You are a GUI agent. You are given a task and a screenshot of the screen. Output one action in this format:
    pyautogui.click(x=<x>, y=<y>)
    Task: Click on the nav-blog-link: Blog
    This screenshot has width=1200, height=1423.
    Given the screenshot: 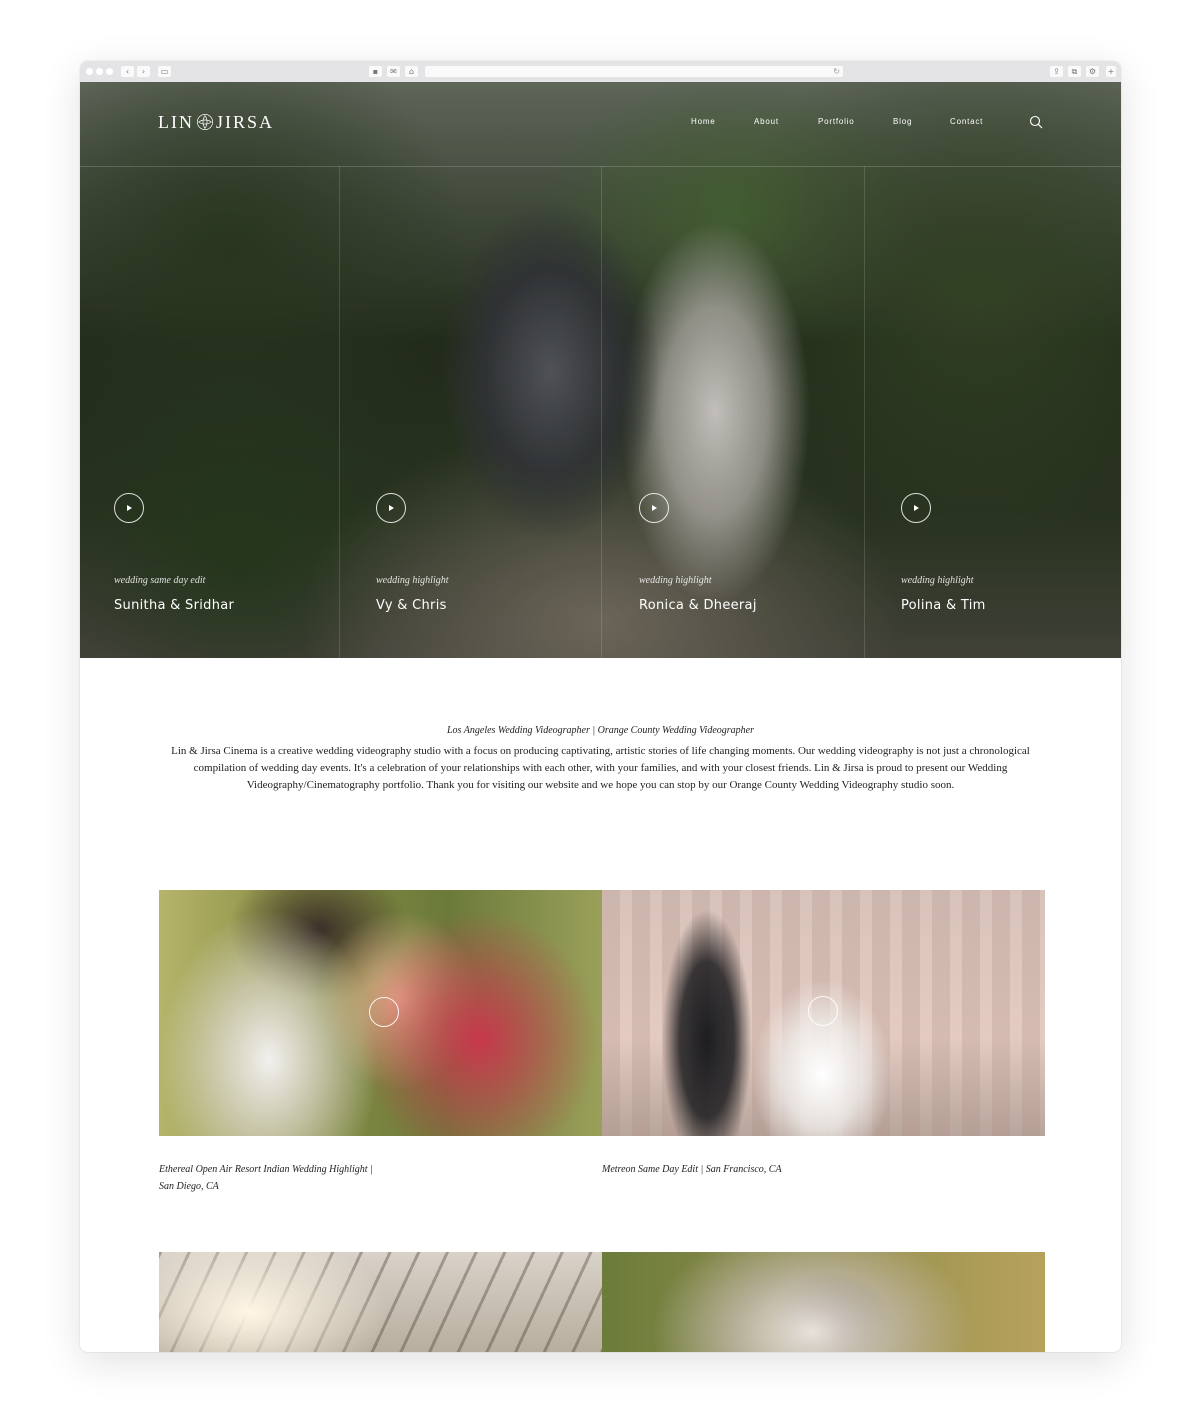 What is the action you would take?
    pyautogui.click(x=902, y=121)
    